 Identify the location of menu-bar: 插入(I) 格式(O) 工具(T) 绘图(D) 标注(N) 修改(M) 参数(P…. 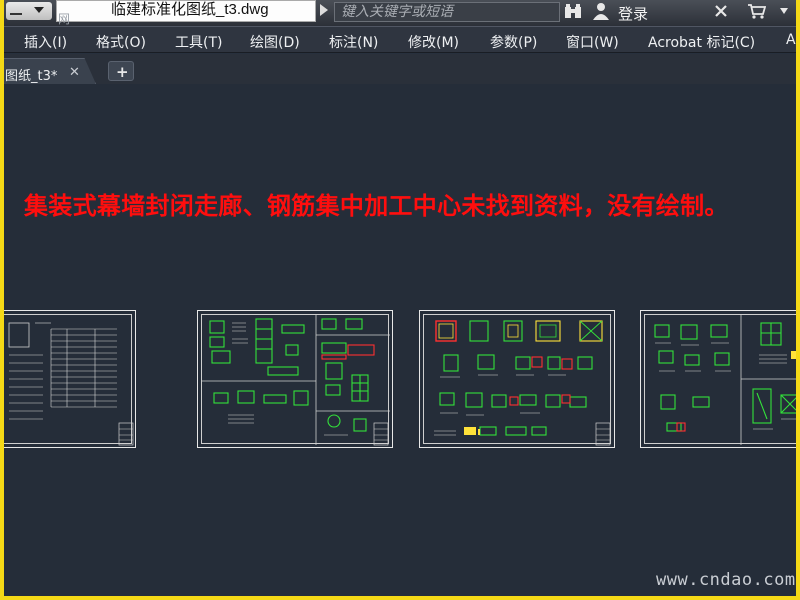
(400, 39).